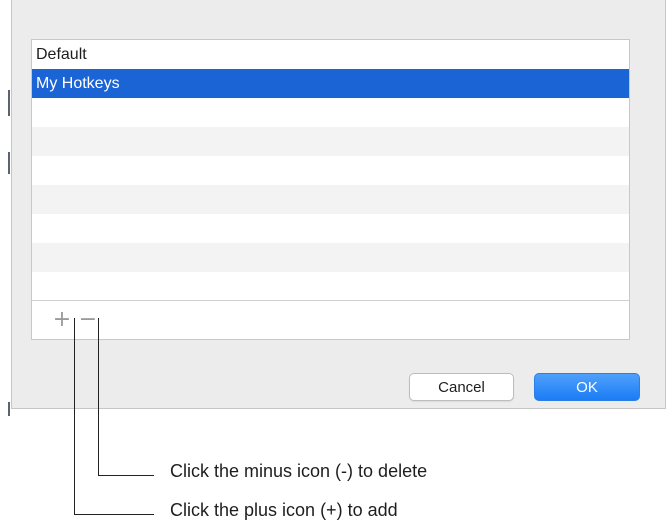 The width and height of the screenshot is (667, 525). I want to click on list-item-my-hotkeys: My Hotkeys, so click(330, 83).